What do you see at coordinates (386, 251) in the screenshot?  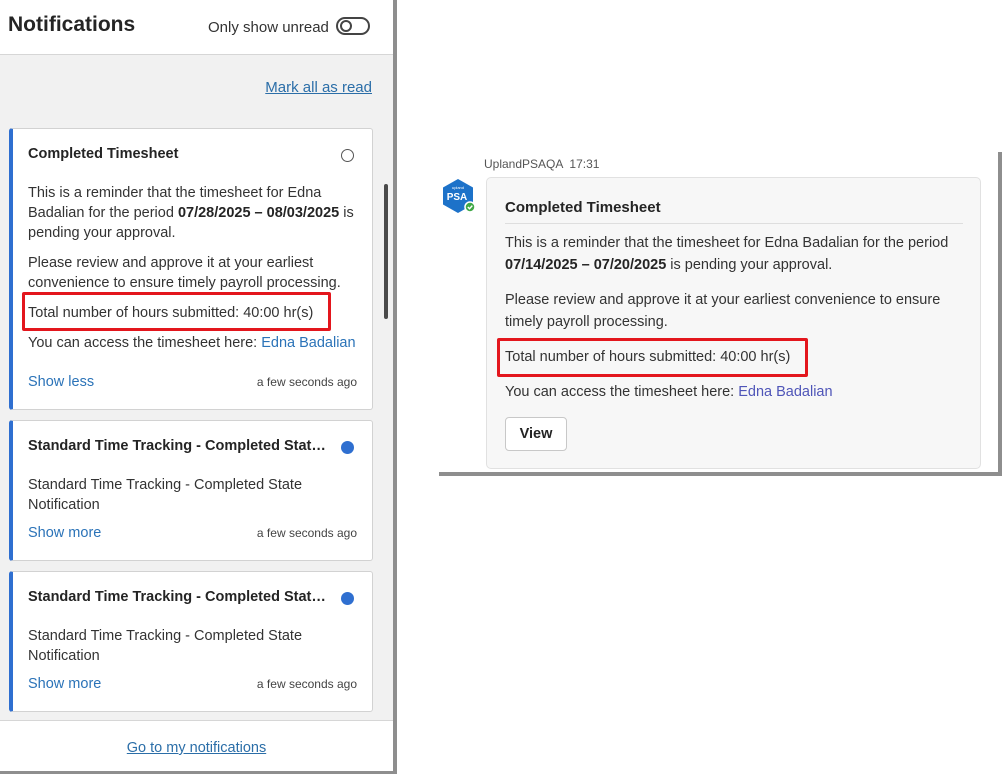 I see `scrollbar-thumb` at bounding box center [386, 251].